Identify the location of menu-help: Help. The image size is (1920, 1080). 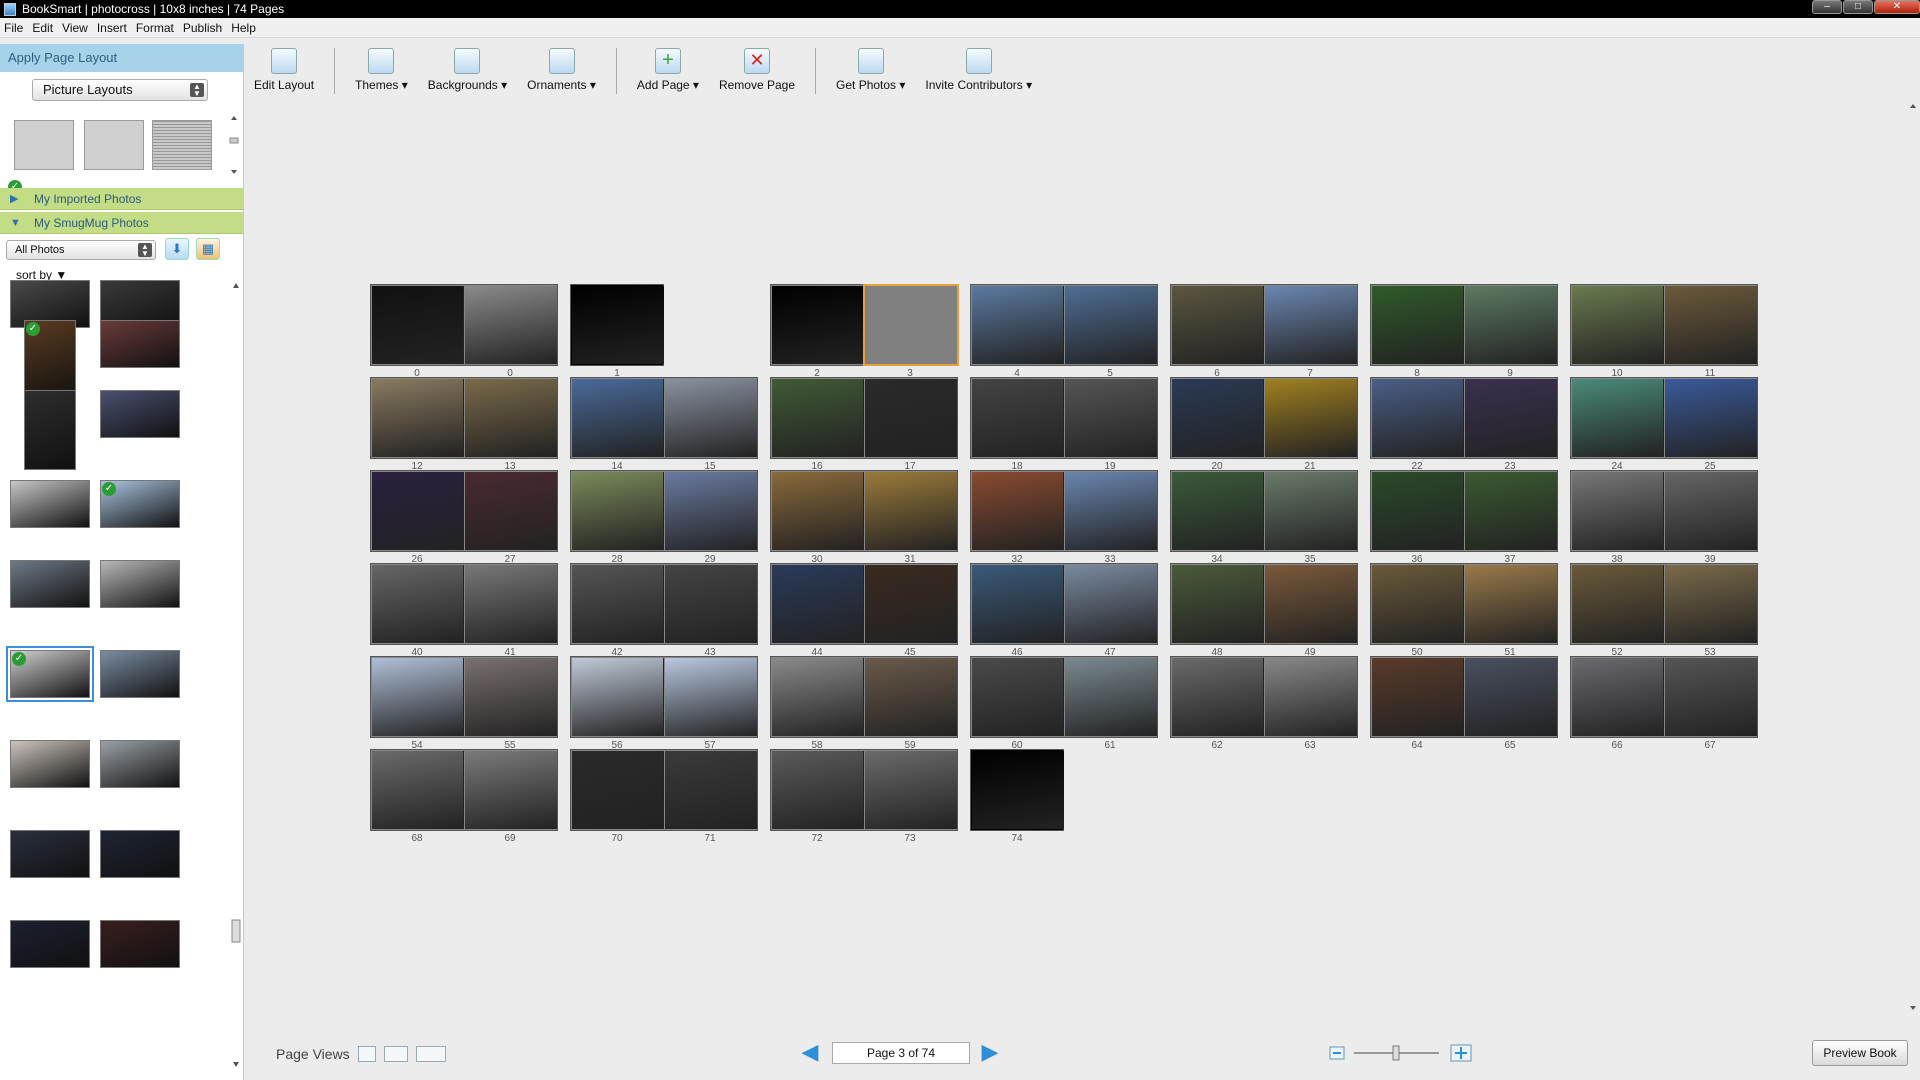
(243, 28).